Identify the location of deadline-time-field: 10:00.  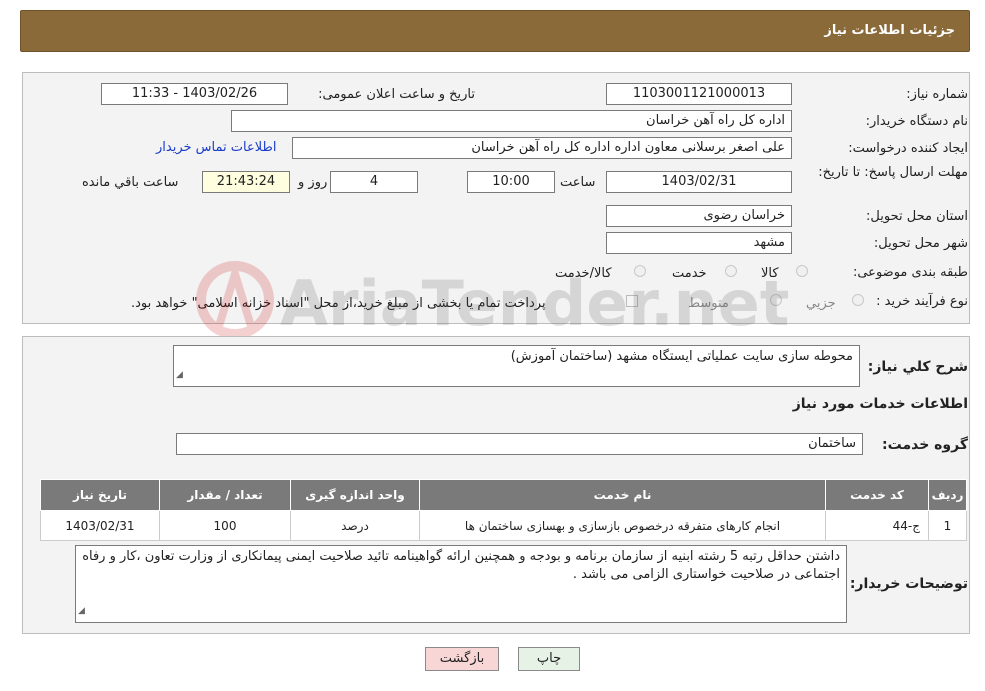
(511, 182).